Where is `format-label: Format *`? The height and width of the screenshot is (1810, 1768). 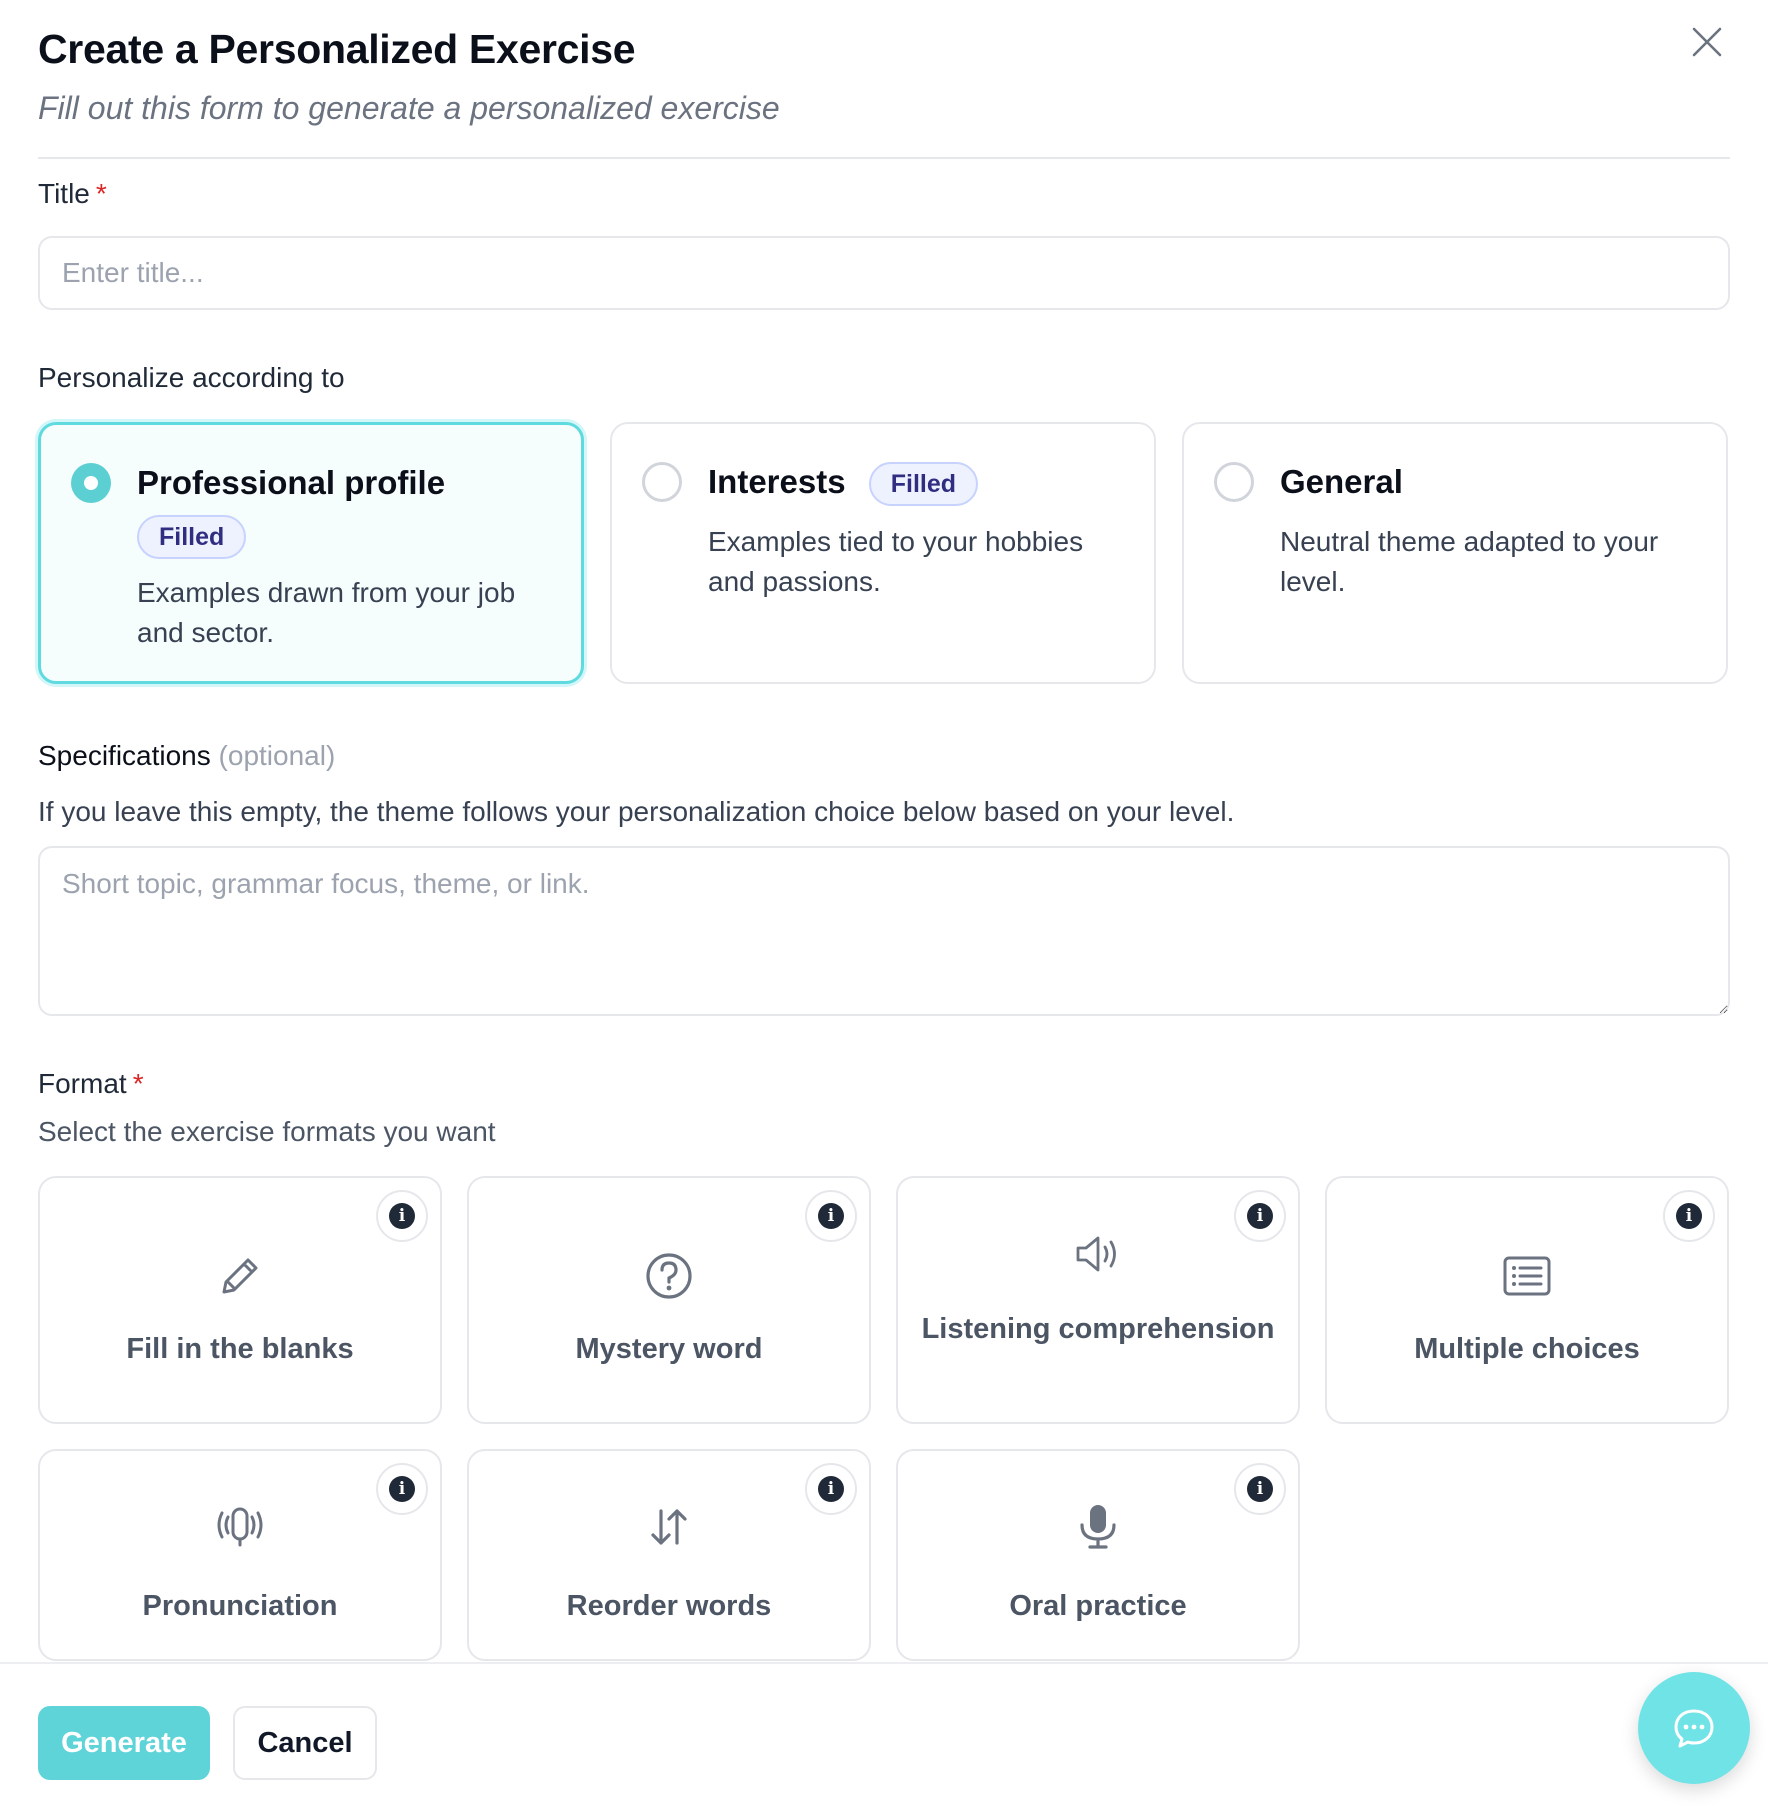
format-label: Format * is located at coordinates (91, 1084).